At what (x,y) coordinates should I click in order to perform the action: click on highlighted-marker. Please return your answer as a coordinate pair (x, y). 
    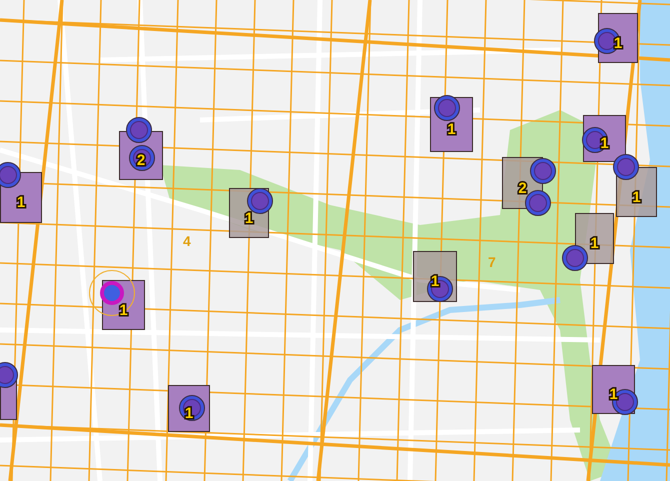
    Looking at the image, I should click on (112, 293).